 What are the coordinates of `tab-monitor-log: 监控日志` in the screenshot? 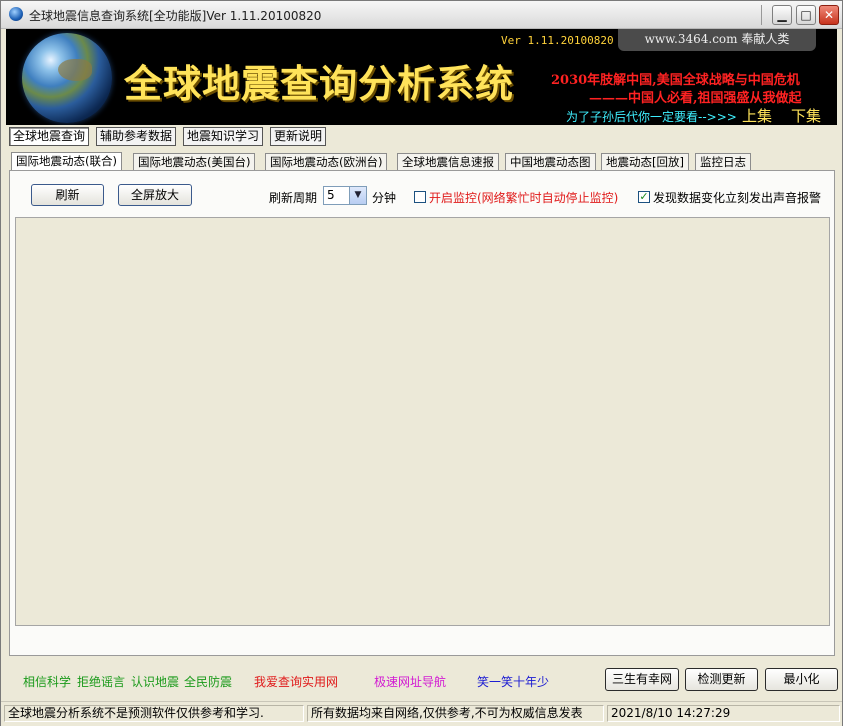 It's located at (723, 161).